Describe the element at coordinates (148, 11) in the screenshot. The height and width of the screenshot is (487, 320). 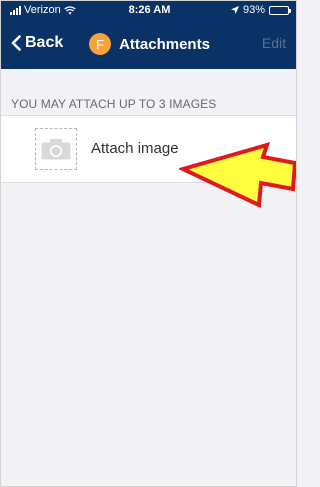
I see `status-bar: Verizon 8:26 AM 93%` at that location.